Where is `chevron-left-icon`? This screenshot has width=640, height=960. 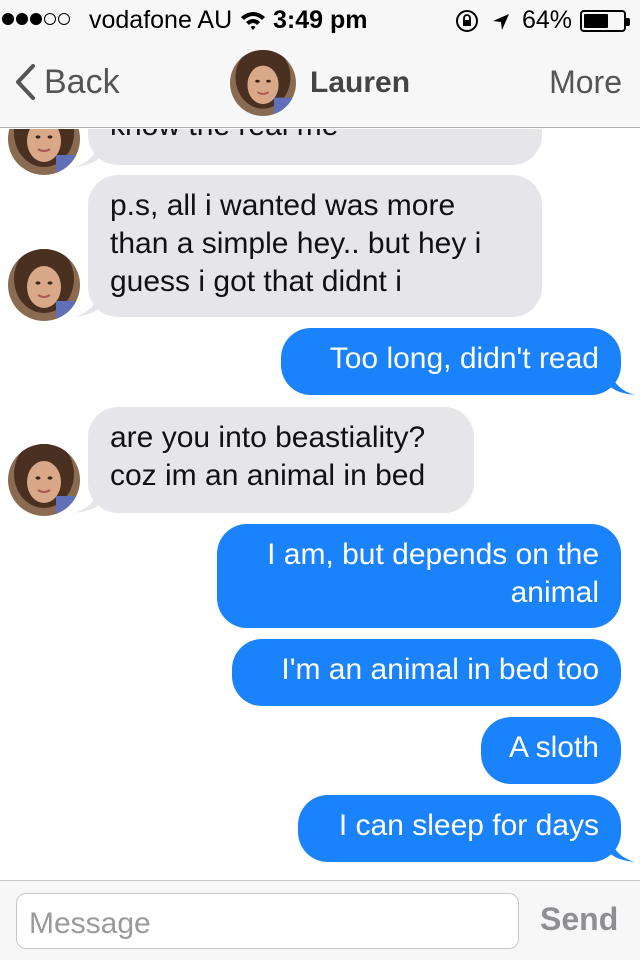 chevron-left-icon is located at coordinates (25, 82).